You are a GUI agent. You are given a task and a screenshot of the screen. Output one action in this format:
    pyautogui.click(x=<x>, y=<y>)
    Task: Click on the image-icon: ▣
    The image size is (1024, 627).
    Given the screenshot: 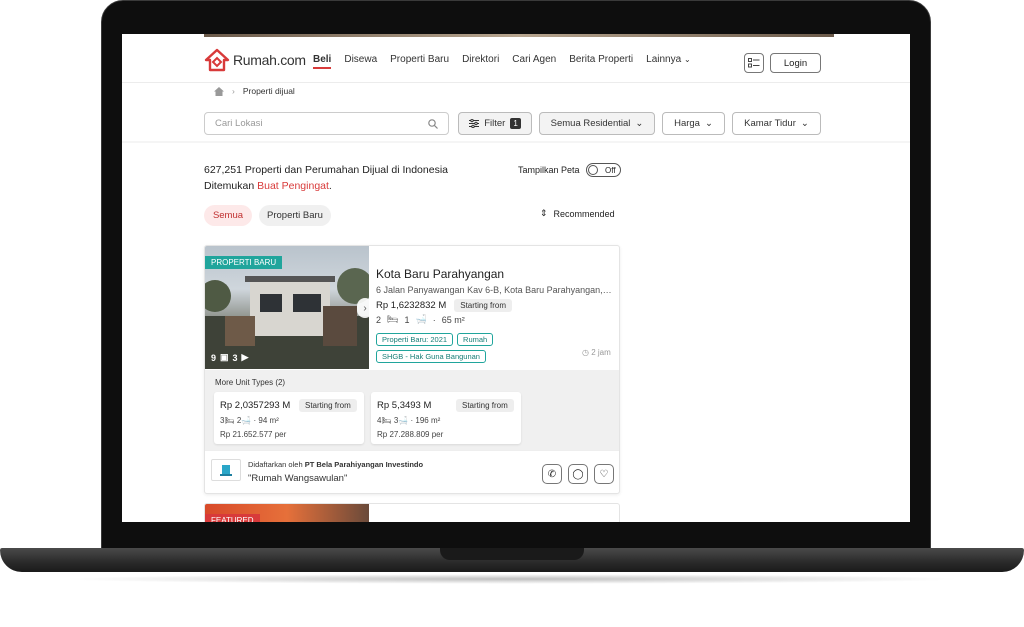 What is the action you would take?
    pyautogui.click(x=224, y=357)
    